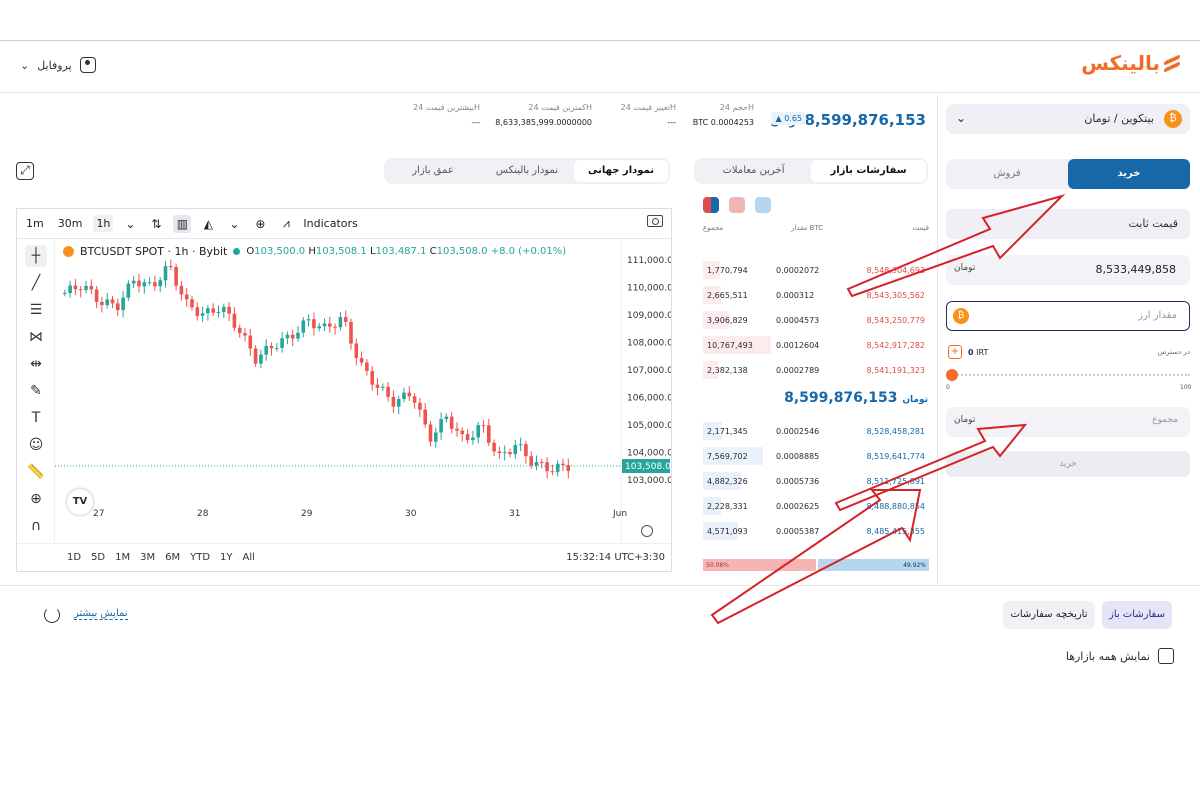 The image size is (1200, 800). What do you see at coordinates (330, 223) in the screenshot?
I see `indicators-button: Indicators` at bounding box center [330, 223].